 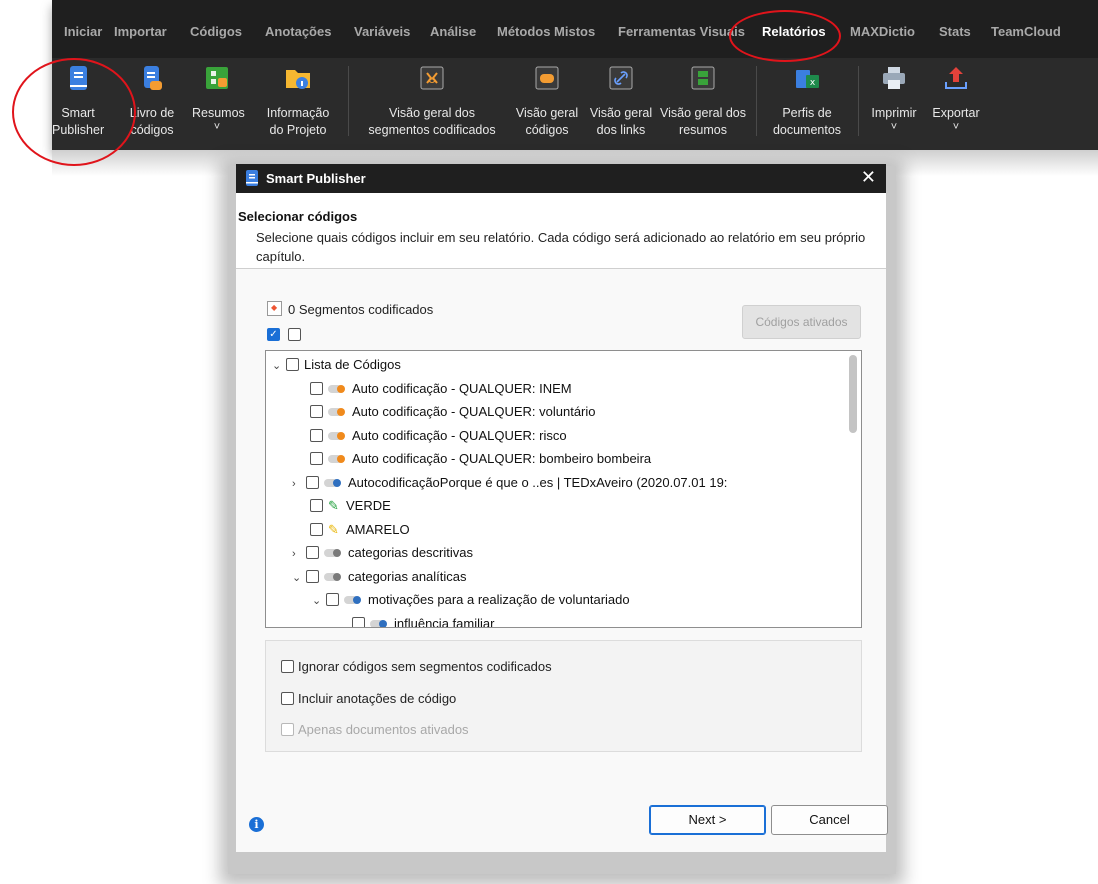 What do you see at coordinates (377, 698) in the screenshot?
I see `option-label: Incluir anotações de código` at bounding box center [377, 698].